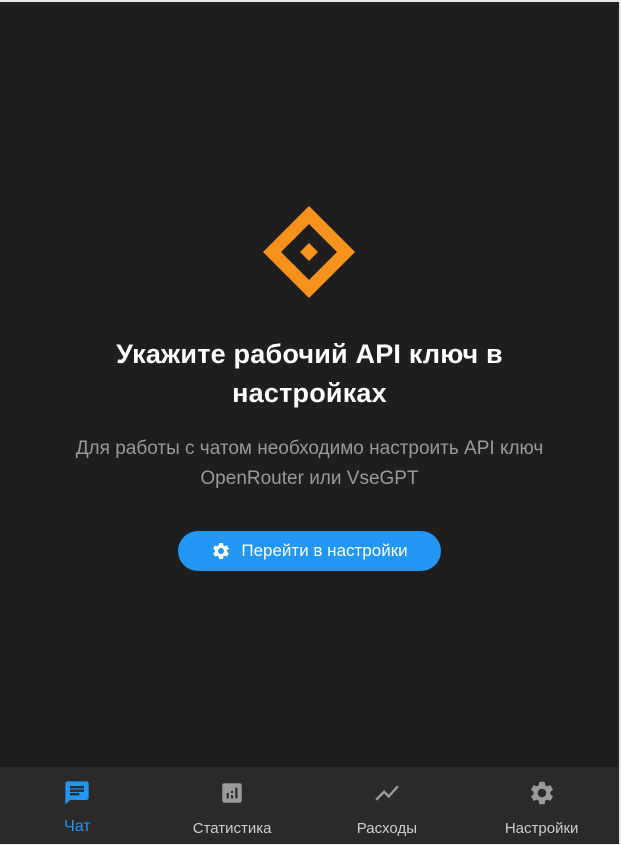 The width and height of the screenshot is (621, 845). Describe the element at coordinates (386, 828) in the screenshot. I see `nav-label-expenses: Расходы` at that location.